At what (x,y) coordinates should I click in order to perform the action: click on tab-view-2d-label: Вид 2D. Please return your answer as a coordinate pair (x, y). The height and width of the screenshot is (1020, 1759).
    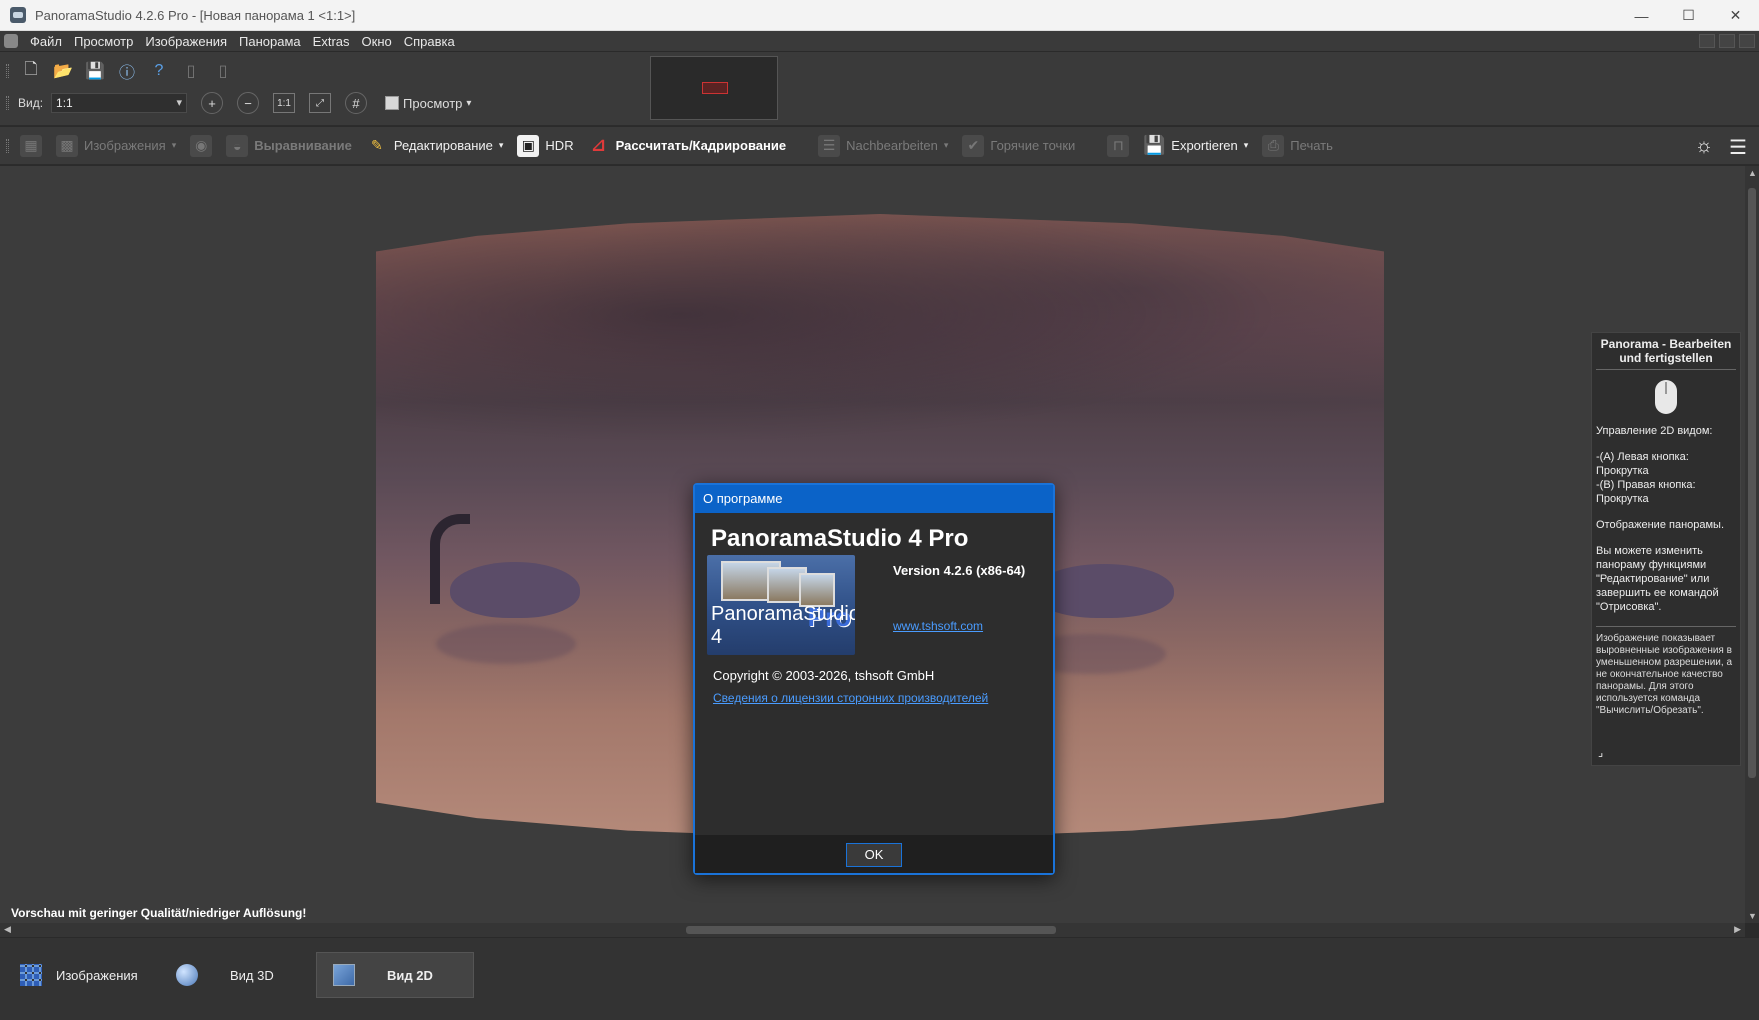
    Looking at the image, I should click on (410, 975).